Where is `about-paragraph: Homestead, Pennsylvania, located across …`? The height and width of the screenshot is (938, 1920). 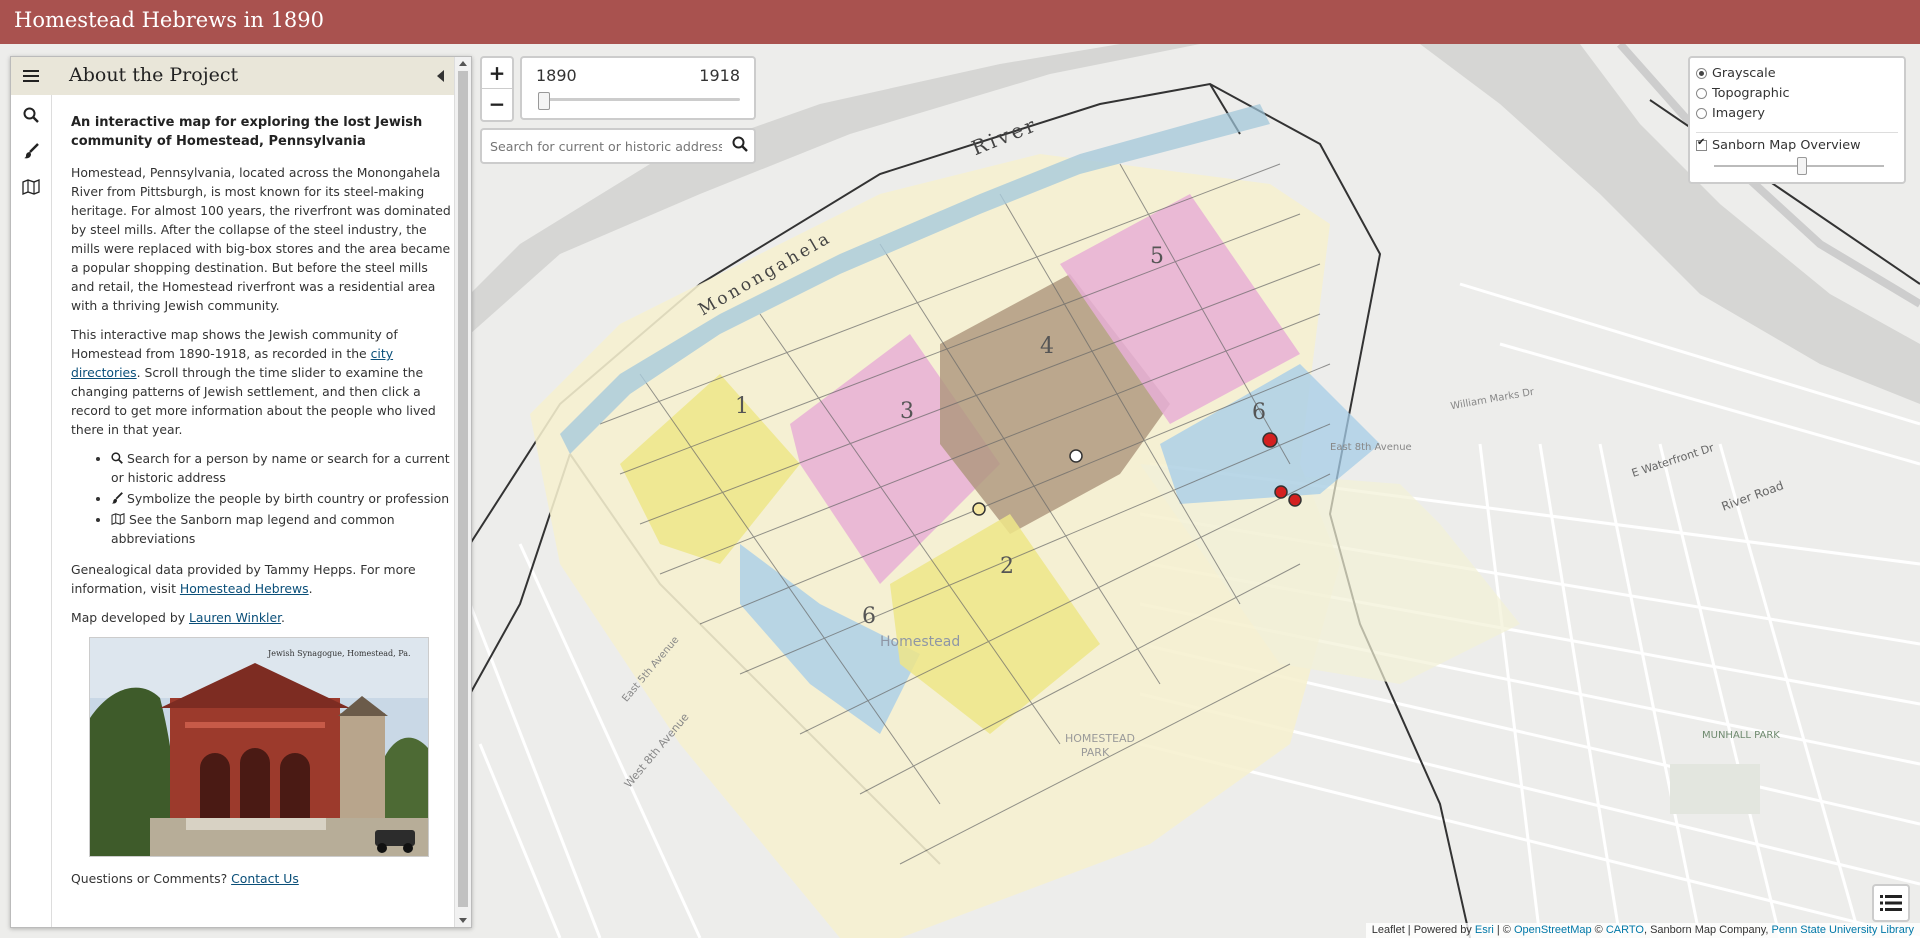 about-paragraph: Homestead, Pennsylvania, located across … is located at coordinates (261, 239).